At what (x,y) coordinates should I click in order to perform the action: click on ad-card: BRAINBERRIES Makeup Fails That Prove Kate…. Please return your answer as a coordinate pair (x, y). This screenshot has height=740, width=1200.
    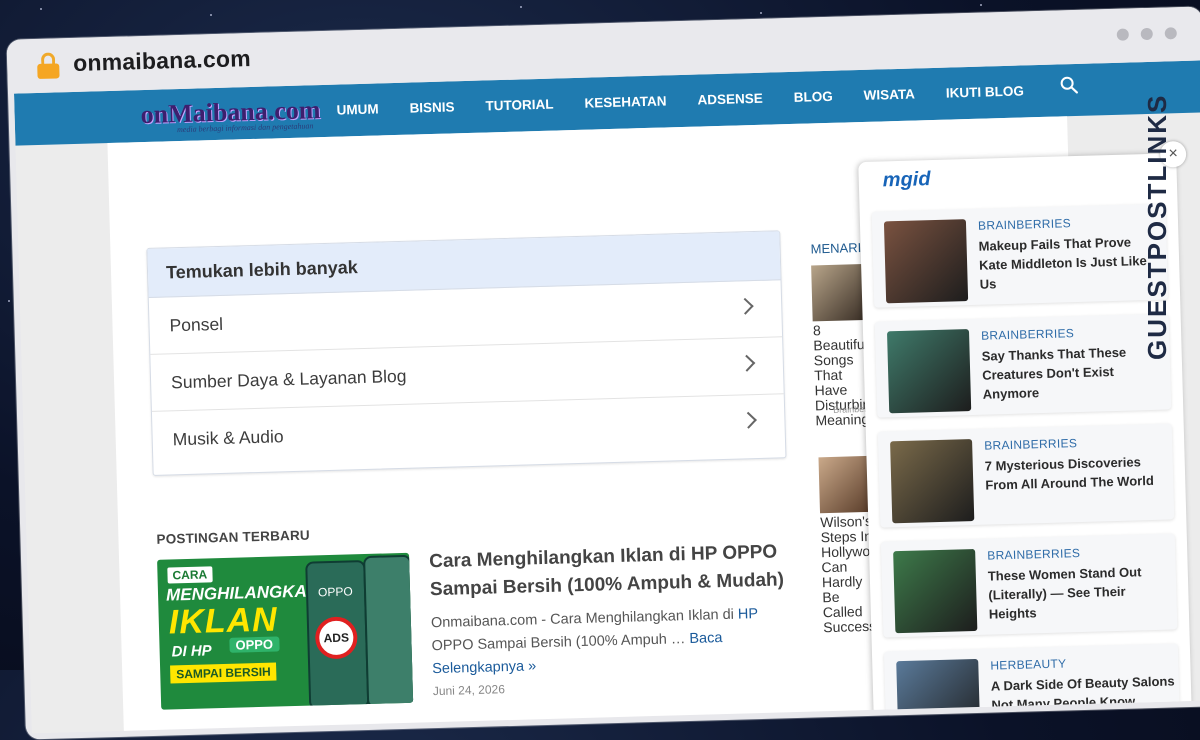
    Looking at the image, I should click on (1020, 255).